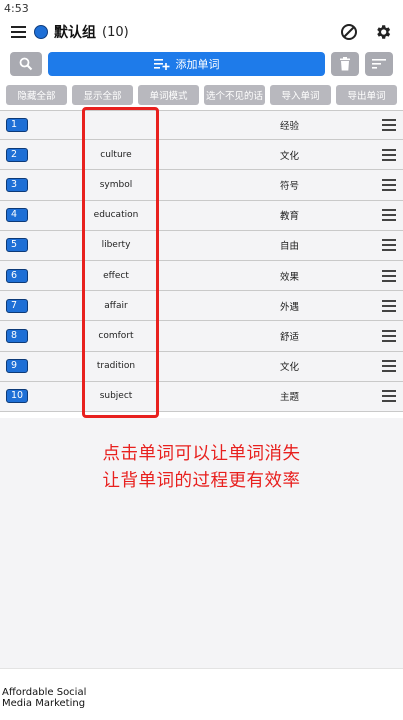 This screenshot has width=403, height=720. I want to click on word-chinese: 舒适, so click(289, 336).